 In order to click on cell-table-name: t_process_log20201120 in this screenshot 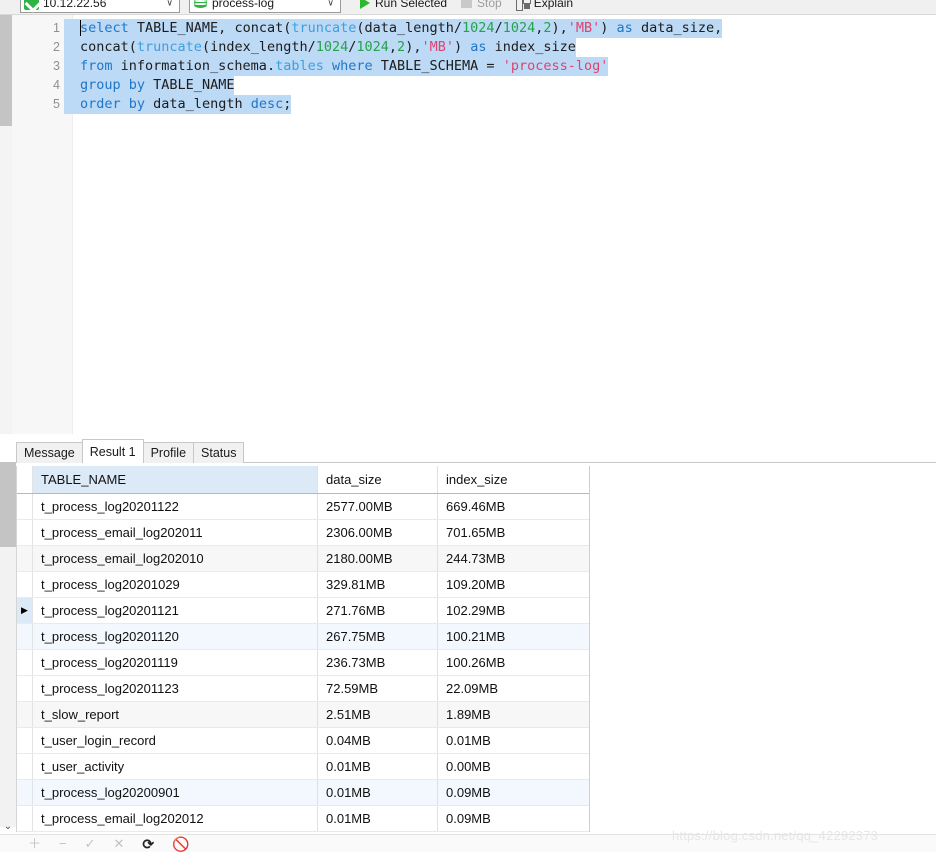, I will do `click(175, 636)`.